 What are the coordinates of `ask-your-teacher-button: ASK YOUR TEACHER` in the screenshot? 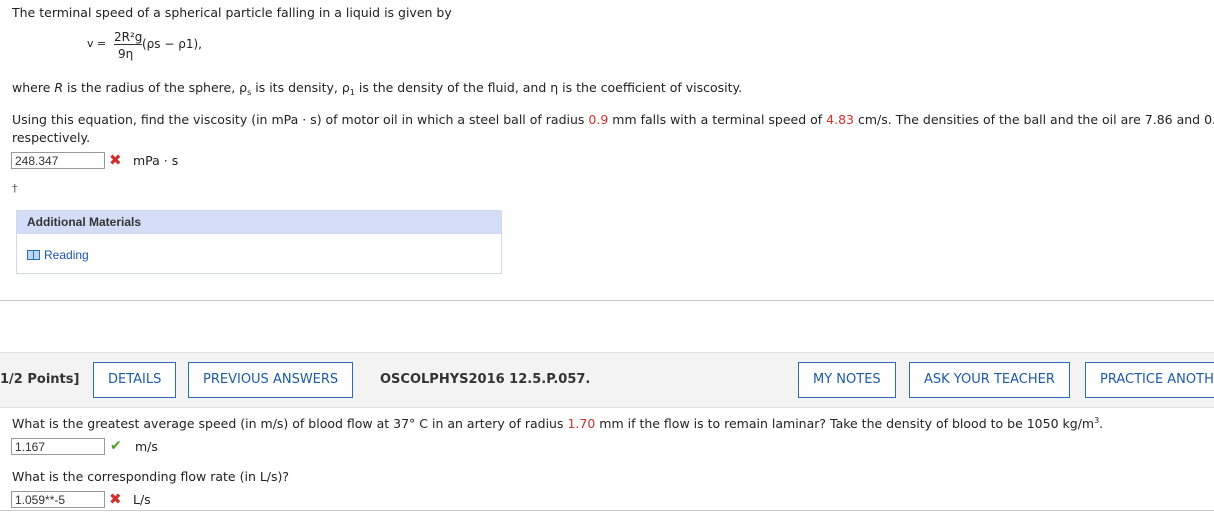 It's located at (989, 380).